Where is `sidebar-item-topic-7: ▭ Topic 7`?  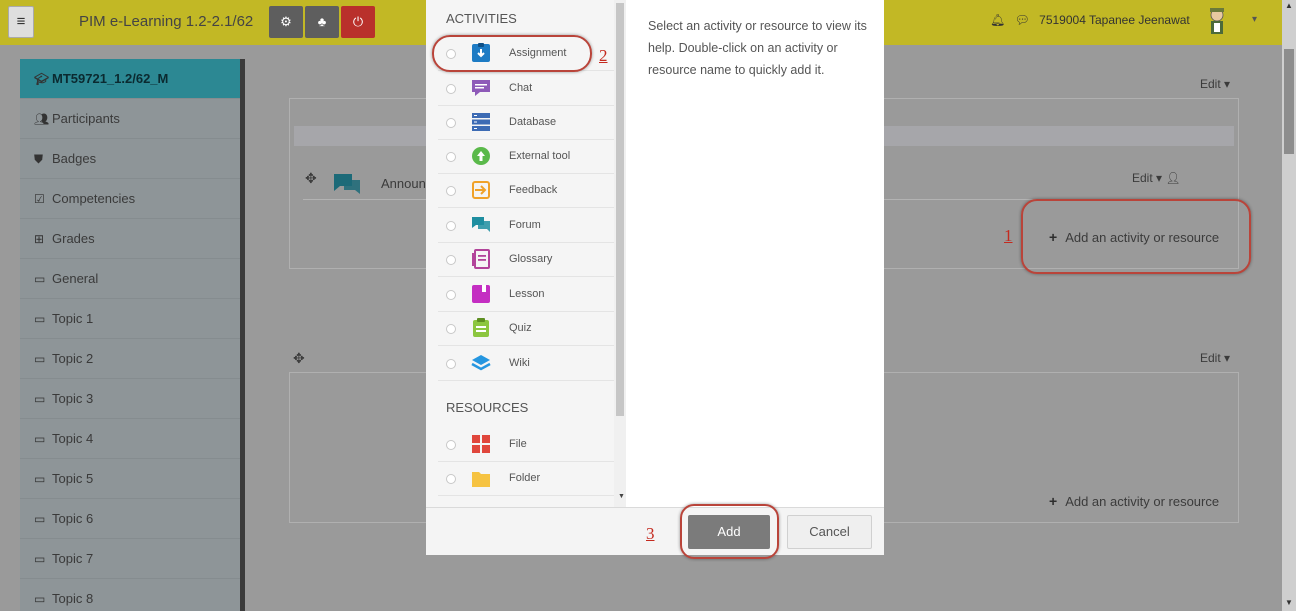 sidebar-item-topic-7: ▭ Topic 7 is located at coordinates (130, 559).